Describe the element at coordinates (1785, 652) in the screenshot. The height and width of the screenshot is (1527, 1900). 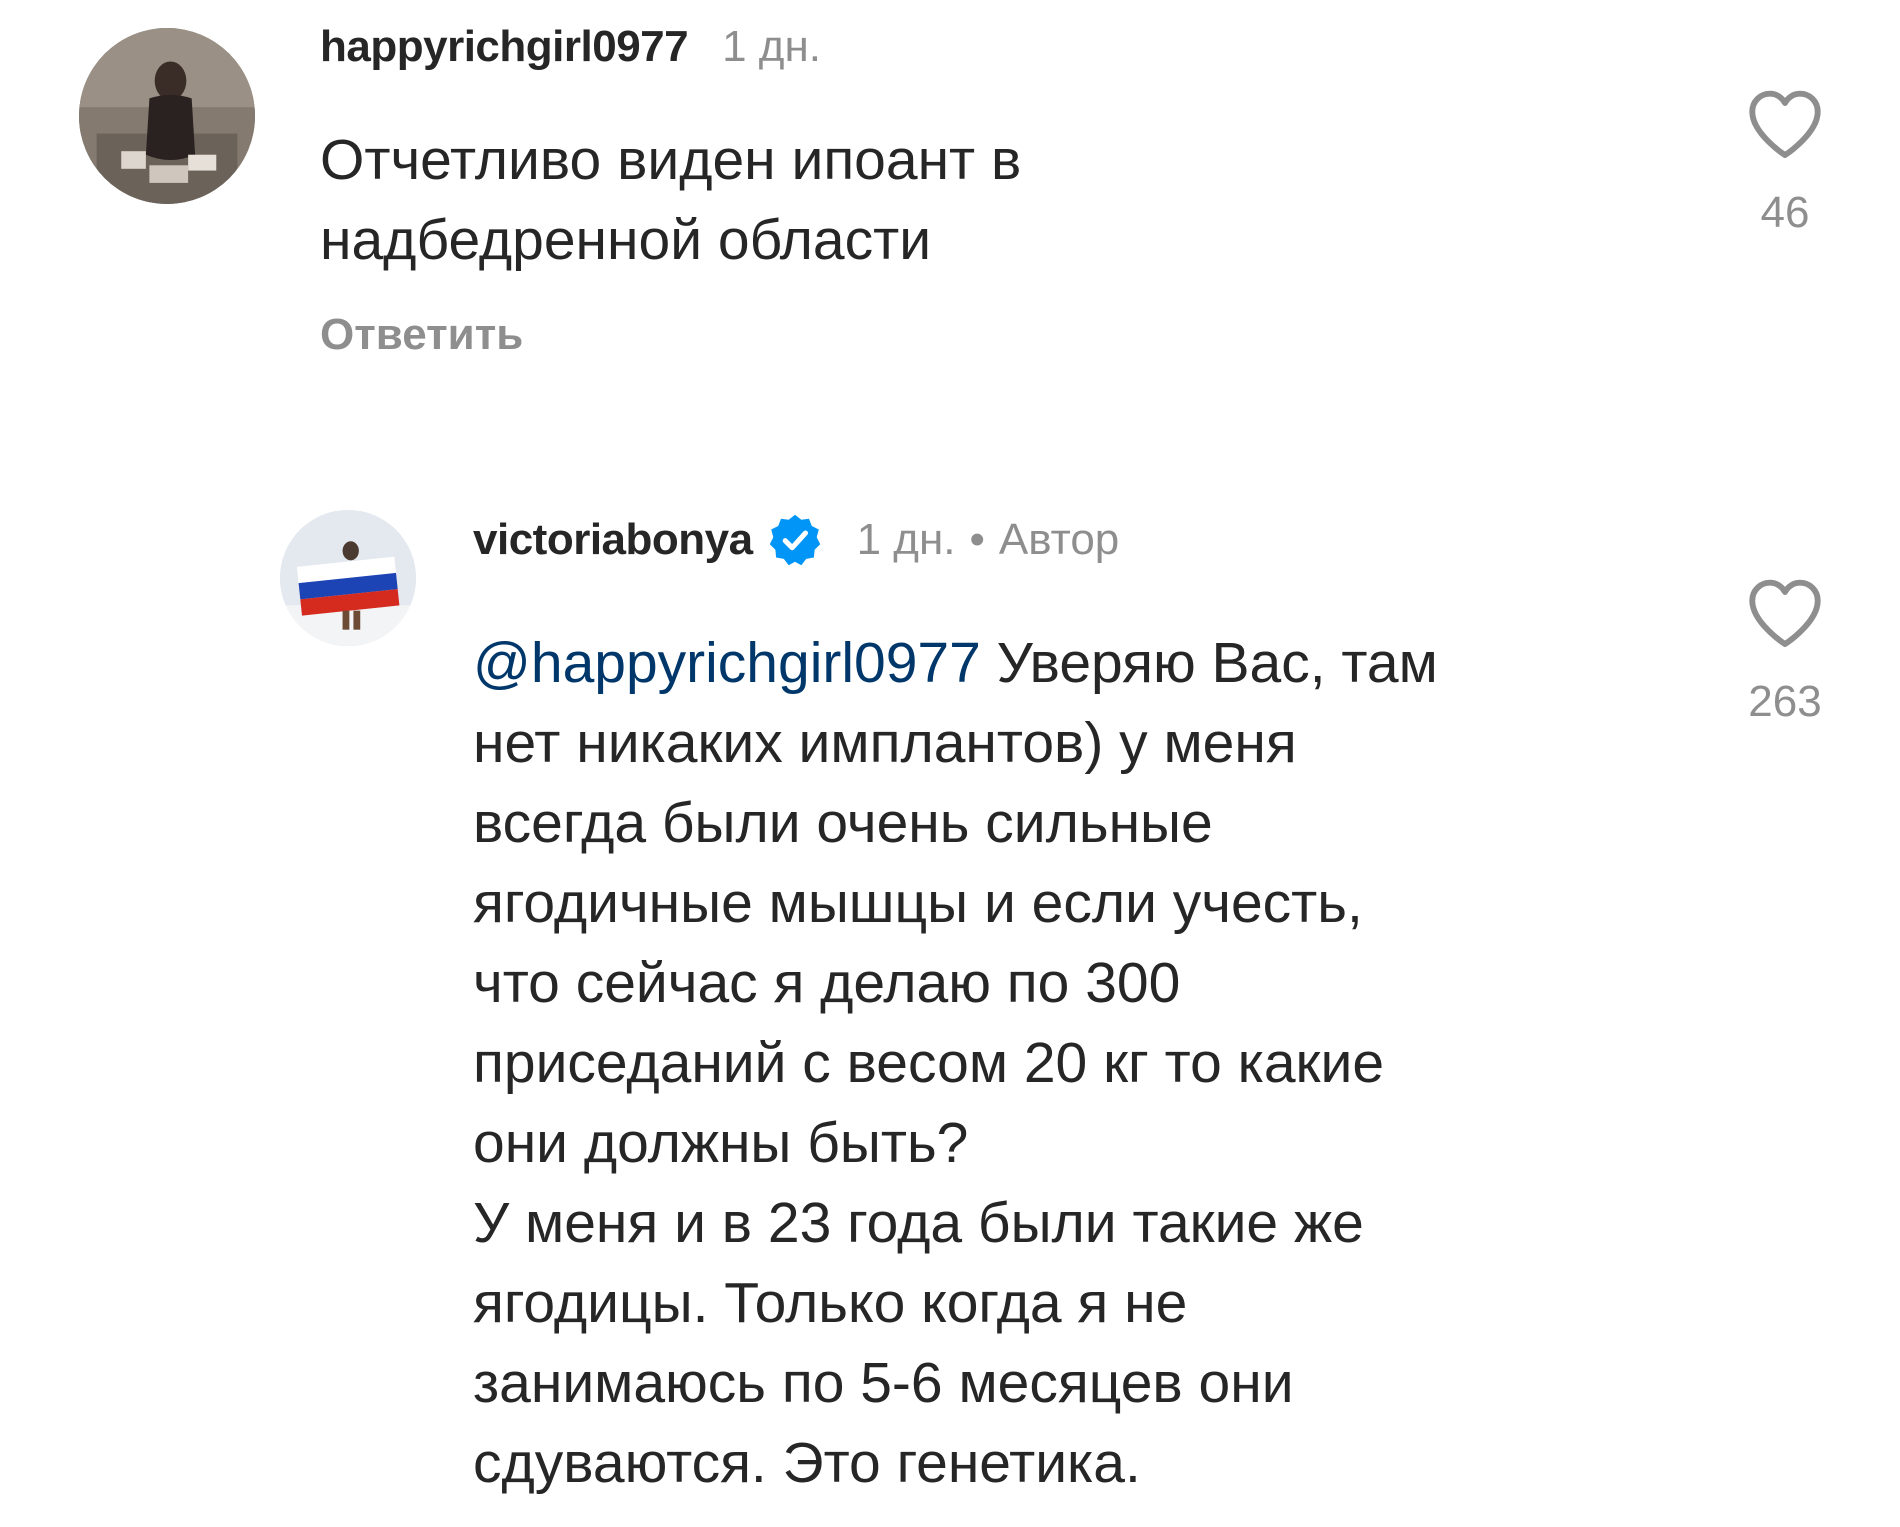
I see `like-button: 263` at that location.